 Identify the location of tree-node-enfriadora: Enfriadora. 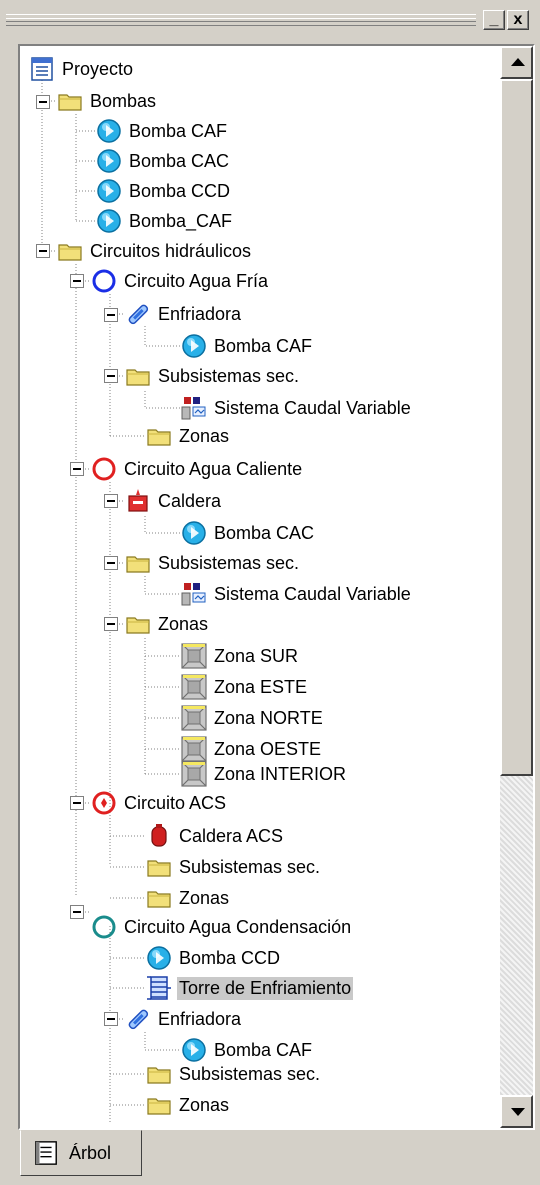
(183, 314).